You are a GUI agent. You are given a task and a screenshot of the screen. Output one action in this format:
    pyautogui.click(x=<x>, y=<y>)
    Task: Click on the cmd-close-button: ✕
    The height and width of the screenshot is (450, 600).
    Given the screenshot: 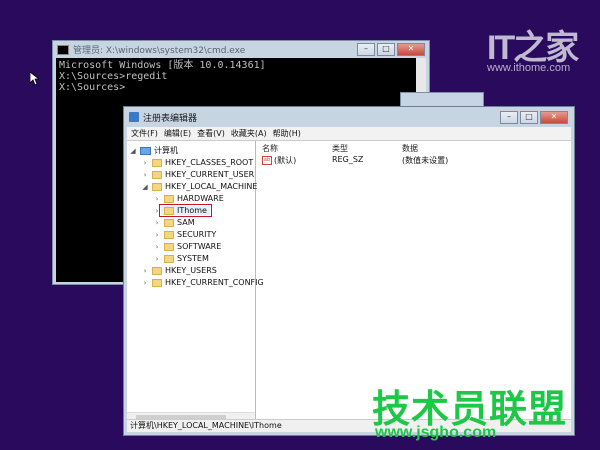 What is the action you would take?
    pyautogui.click(x=411, y=49)
    